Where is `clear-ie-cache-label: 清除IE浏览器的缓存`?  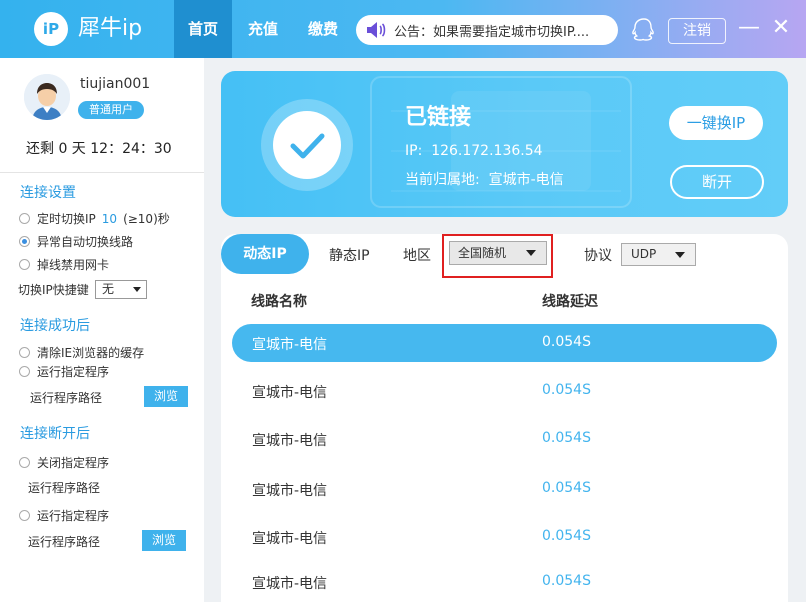 clear-ie-cache-label: 清除IE浏览器的缓存 is located at coordinates (91, 353).